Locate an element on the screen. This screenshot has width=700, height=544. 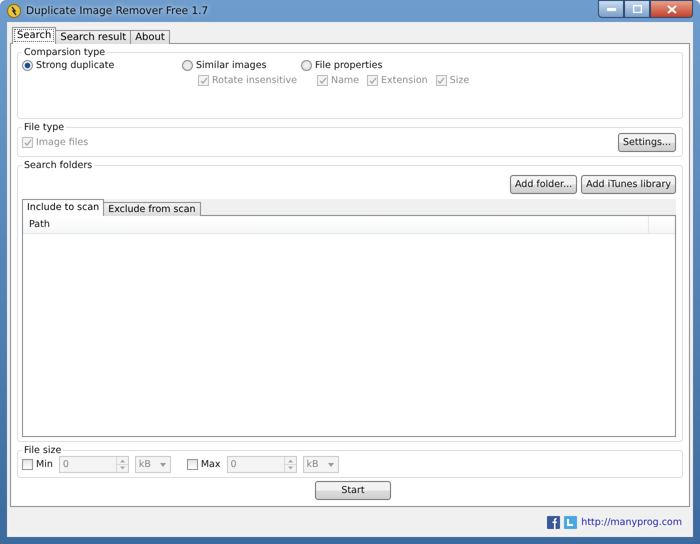
minimize-icon is located at coordinates (611, 9).